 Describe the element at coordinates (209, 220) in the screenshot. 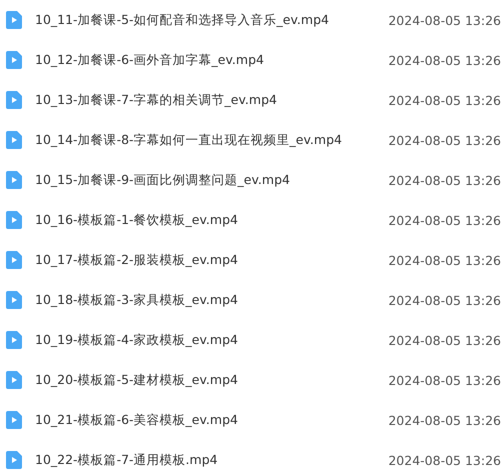

I see `file-name: 10_16-模板篇-1-餐饮模板_ev.mp4` at that location.